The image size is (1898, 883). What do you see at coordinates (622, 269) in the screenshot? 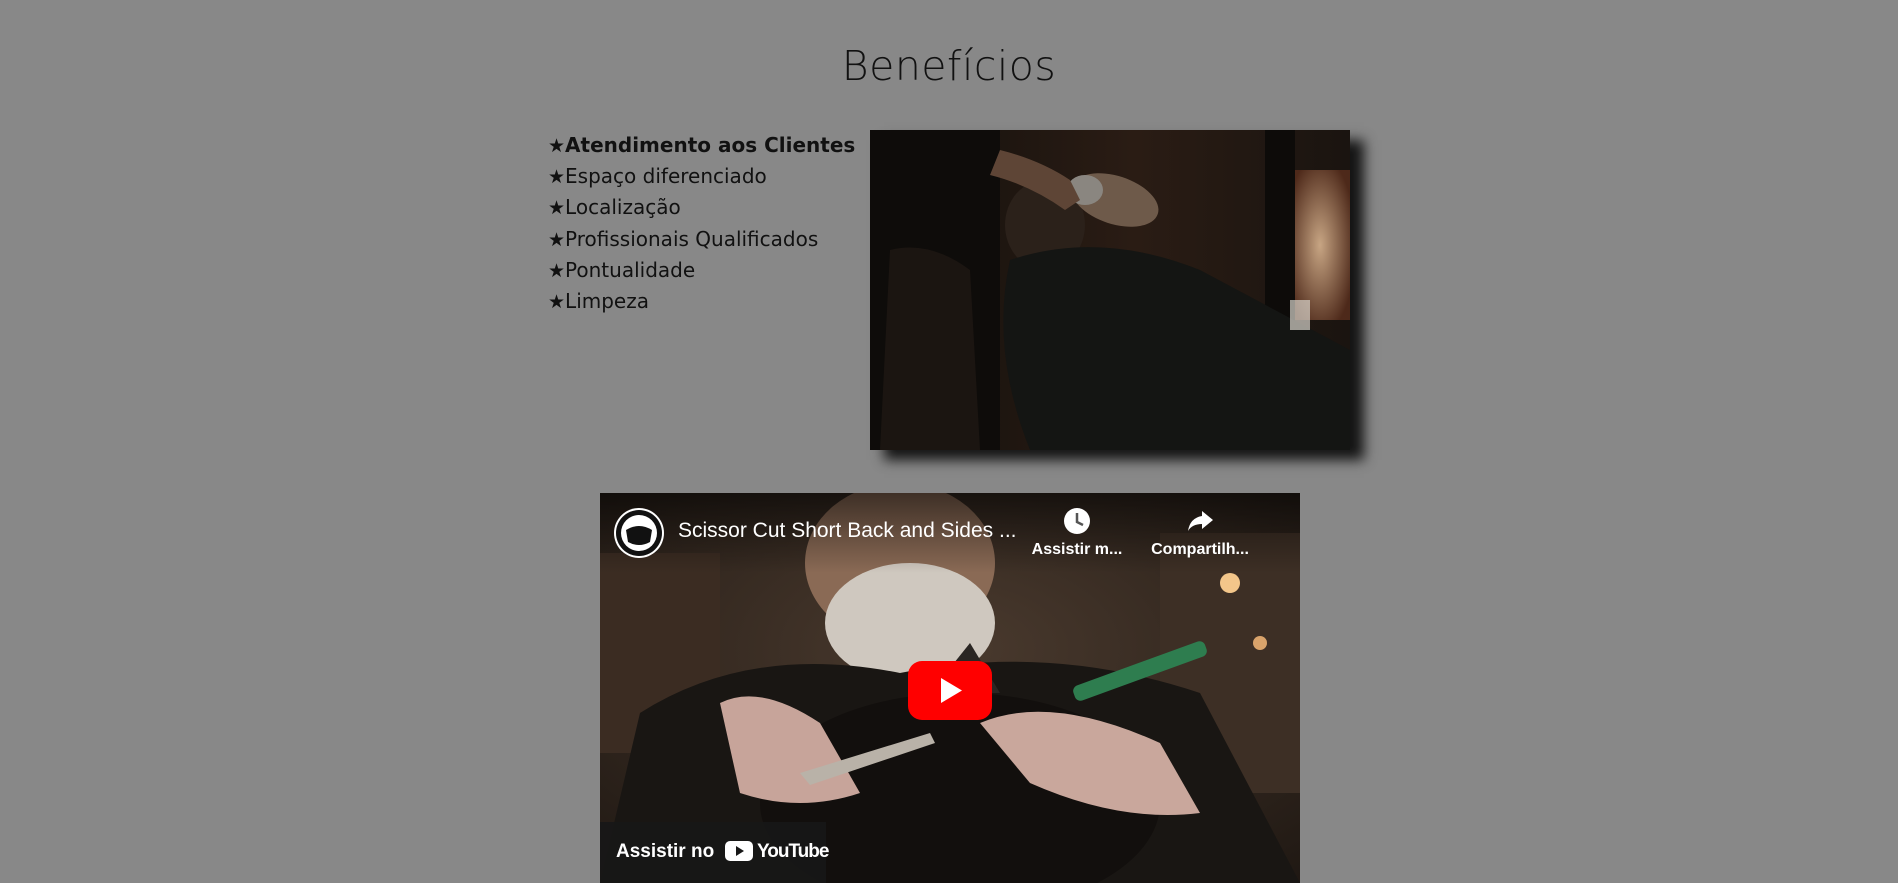
I see `benefit-item: ★Pontualidade` at bounding box center [622, 269].